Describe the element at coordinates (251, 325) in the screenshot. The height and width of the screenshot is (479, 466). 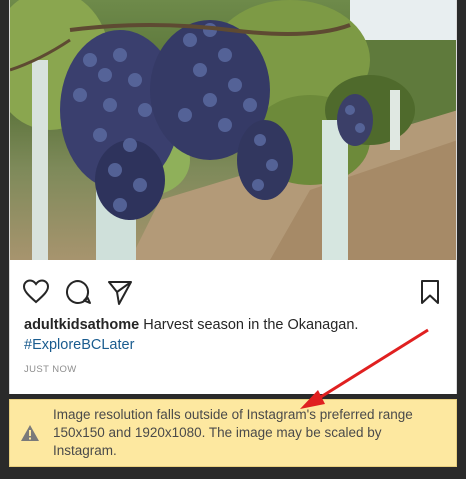
I see `post-caption-text: Harvest season in the Okanagan.` at that location.